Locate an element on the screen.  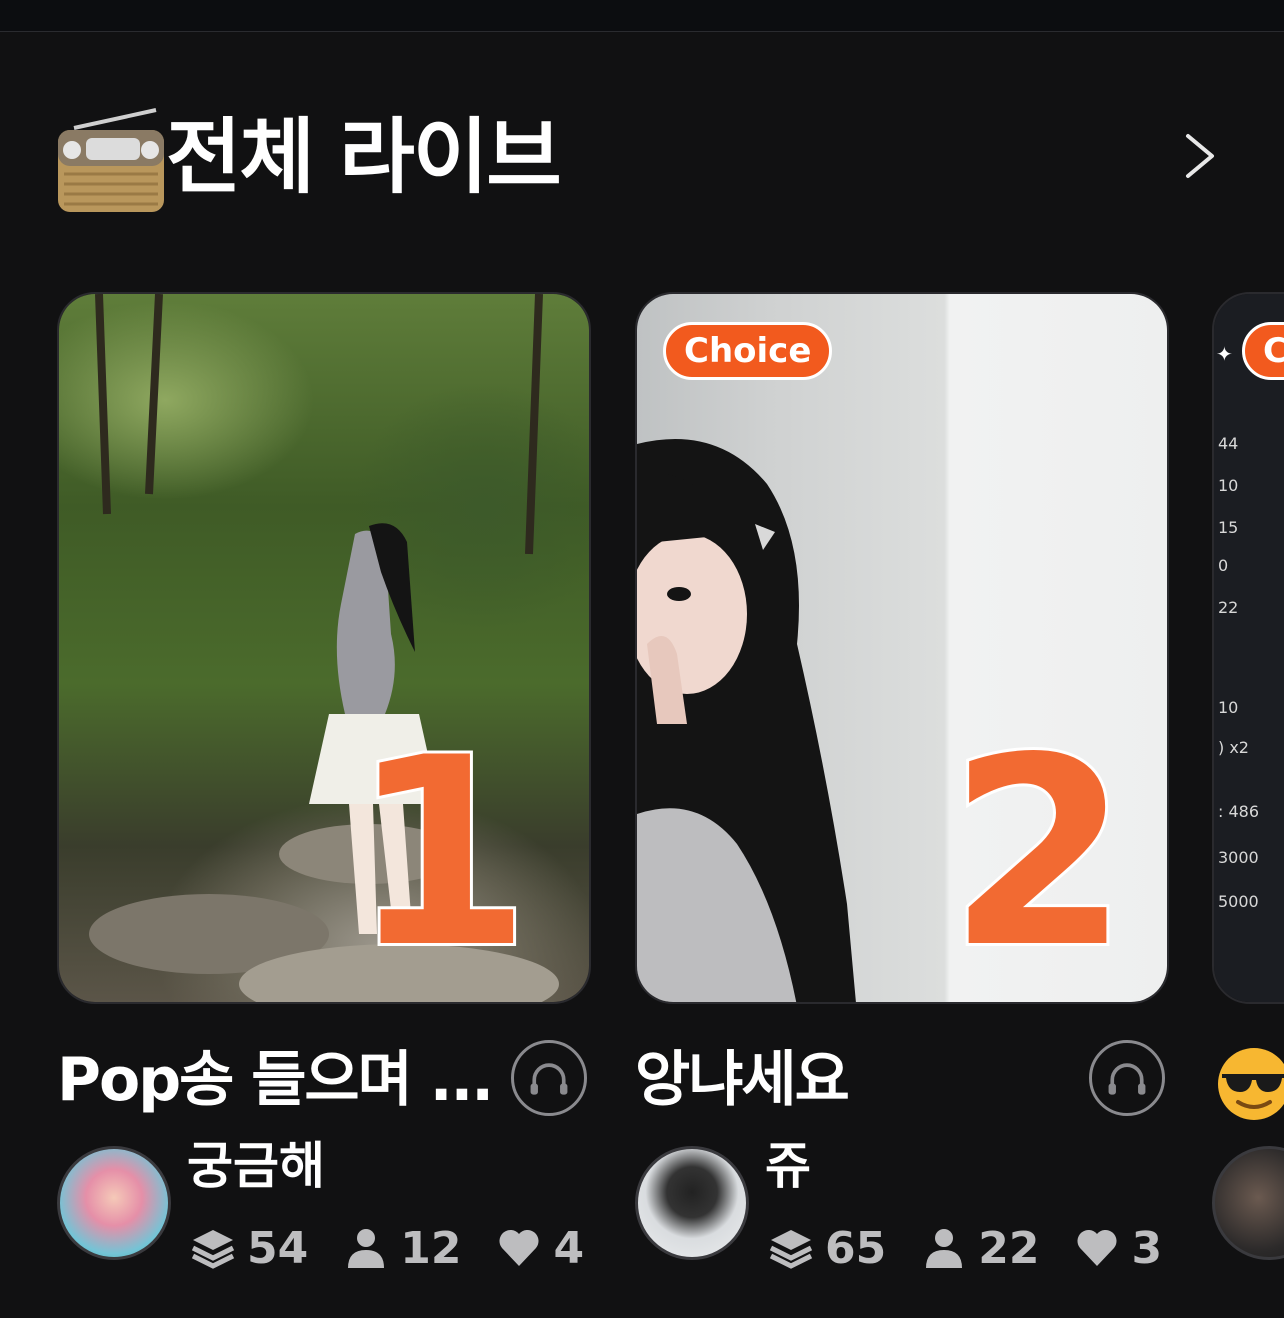
side-value: 44 is located at coordinates (1228, 443).